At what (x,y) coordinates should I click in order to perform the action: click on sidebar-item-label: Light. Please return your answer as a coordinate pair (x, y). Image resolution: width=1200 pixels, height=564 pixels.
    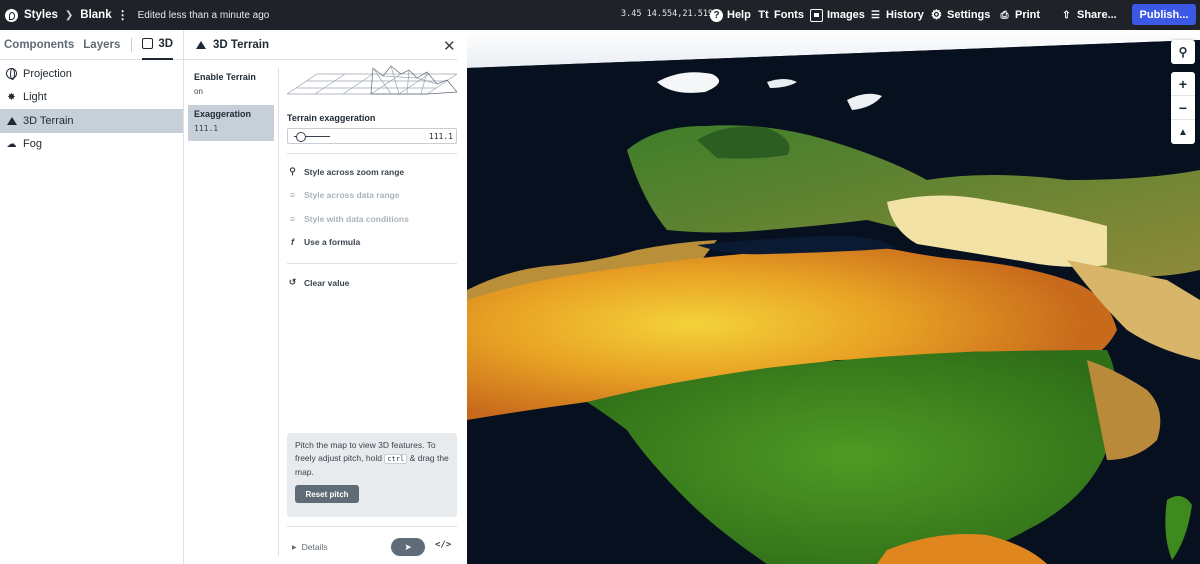
    Looking at the image, I should click on (35, 97).